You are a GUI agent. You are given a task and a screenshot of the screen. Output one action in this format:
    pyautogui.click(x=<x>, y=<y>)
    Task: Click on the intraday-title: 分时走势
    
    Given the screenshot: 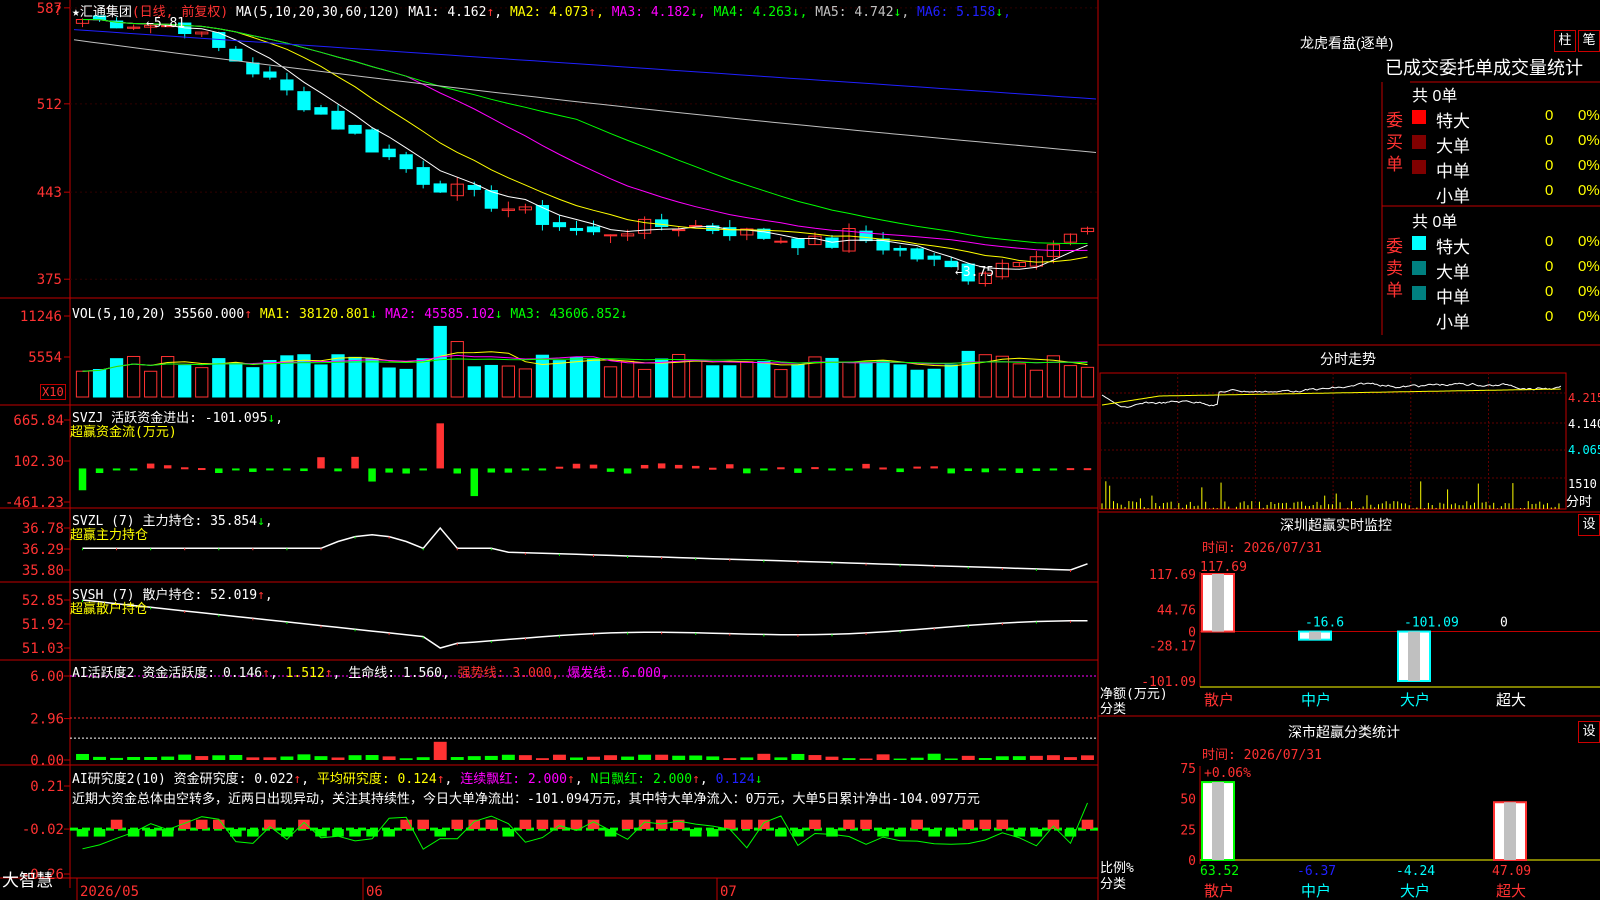 What is the action you would take?
    pyautogui.click(x=1348, y=359)
    